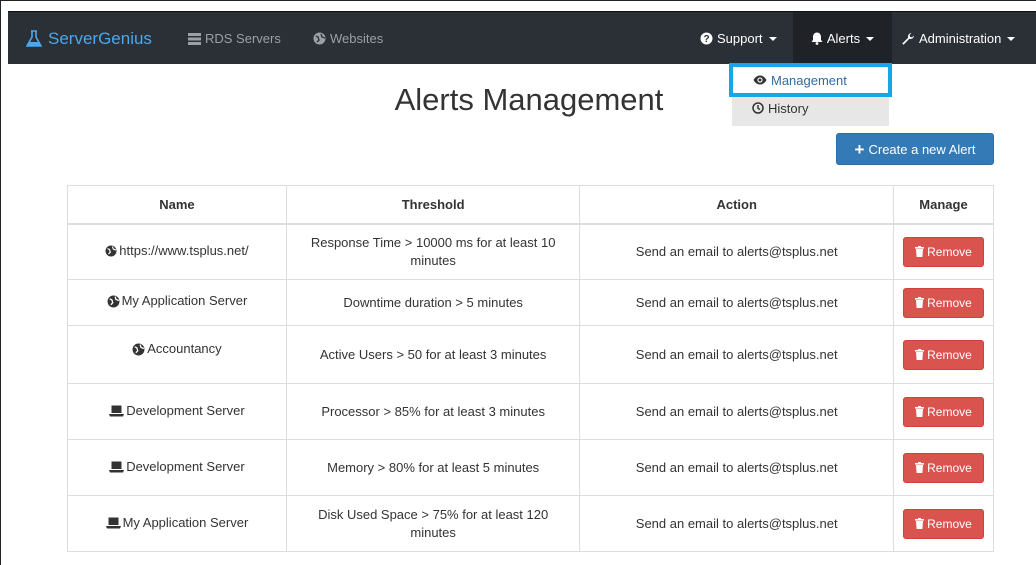 The image size is (1036, 565). Describe the element at coordinates (859, 149) in the screenshot. I see `plus-icon: +` at that location.